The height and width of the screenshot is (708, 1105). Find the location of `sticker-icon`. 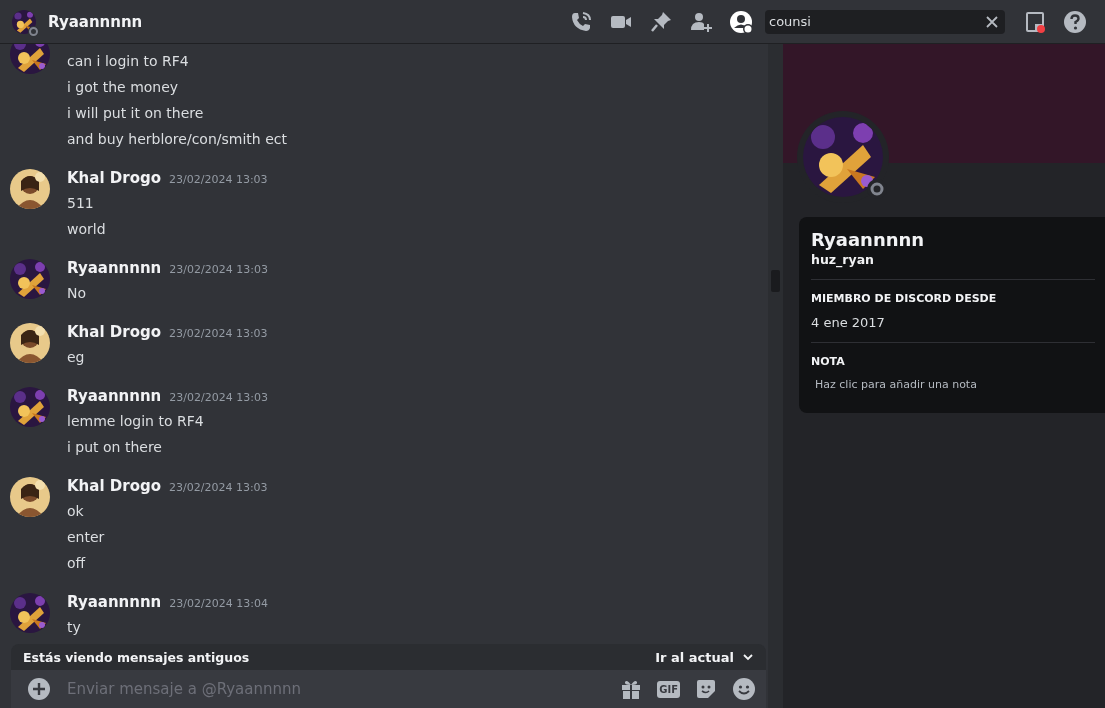

sticker-icon is located at coordinates (706, 689).